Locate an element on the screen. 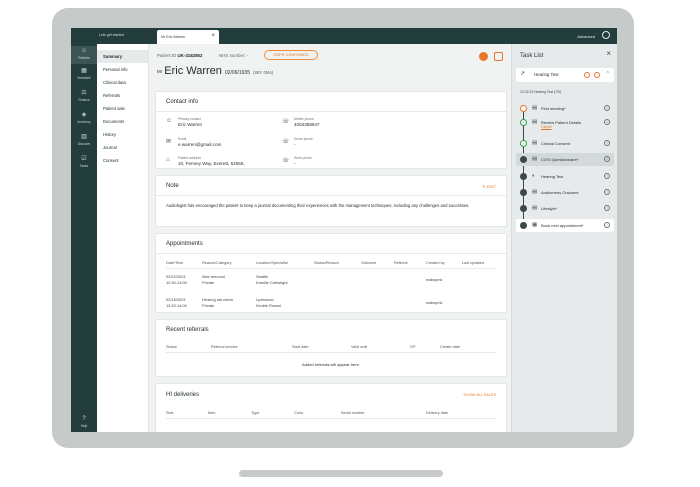 The height and width of the screenshot is (487, 700). subnav-item-journal: Journal is located at coordinates (122, 147).